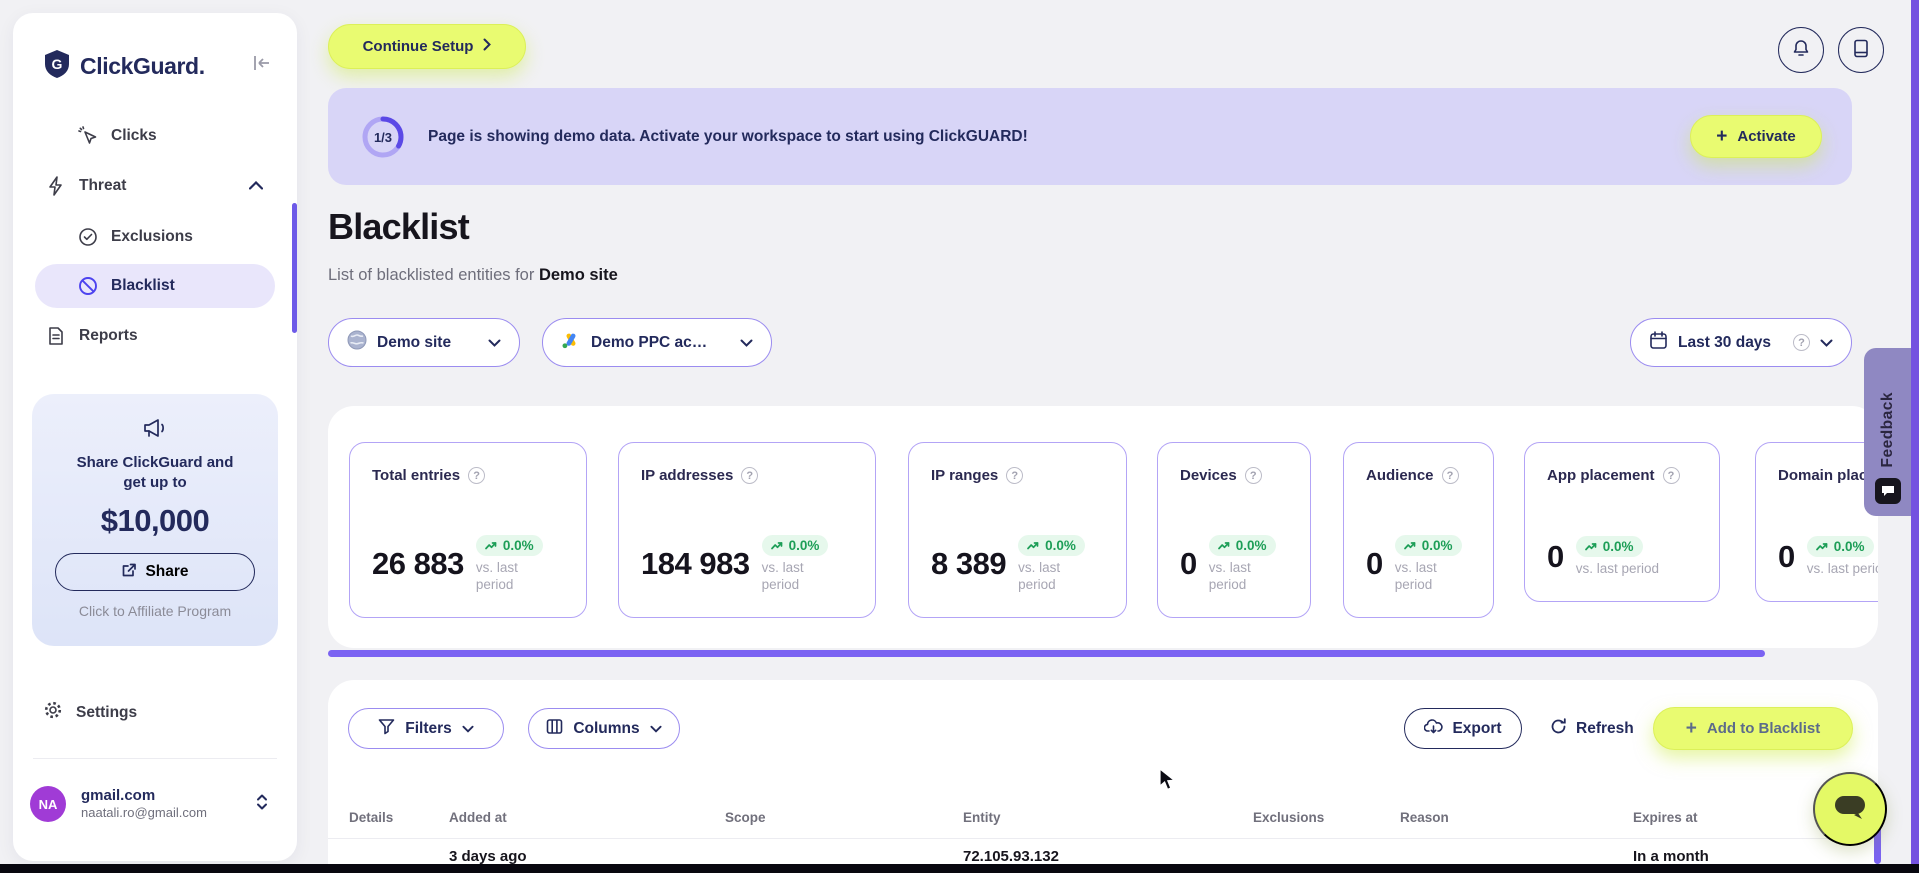 This screenshot has height=873, width=1919. Describe the element at coordinates (1288, 817) in the screenshot. I see `column-header-exclusions: Exclusions` at that location.